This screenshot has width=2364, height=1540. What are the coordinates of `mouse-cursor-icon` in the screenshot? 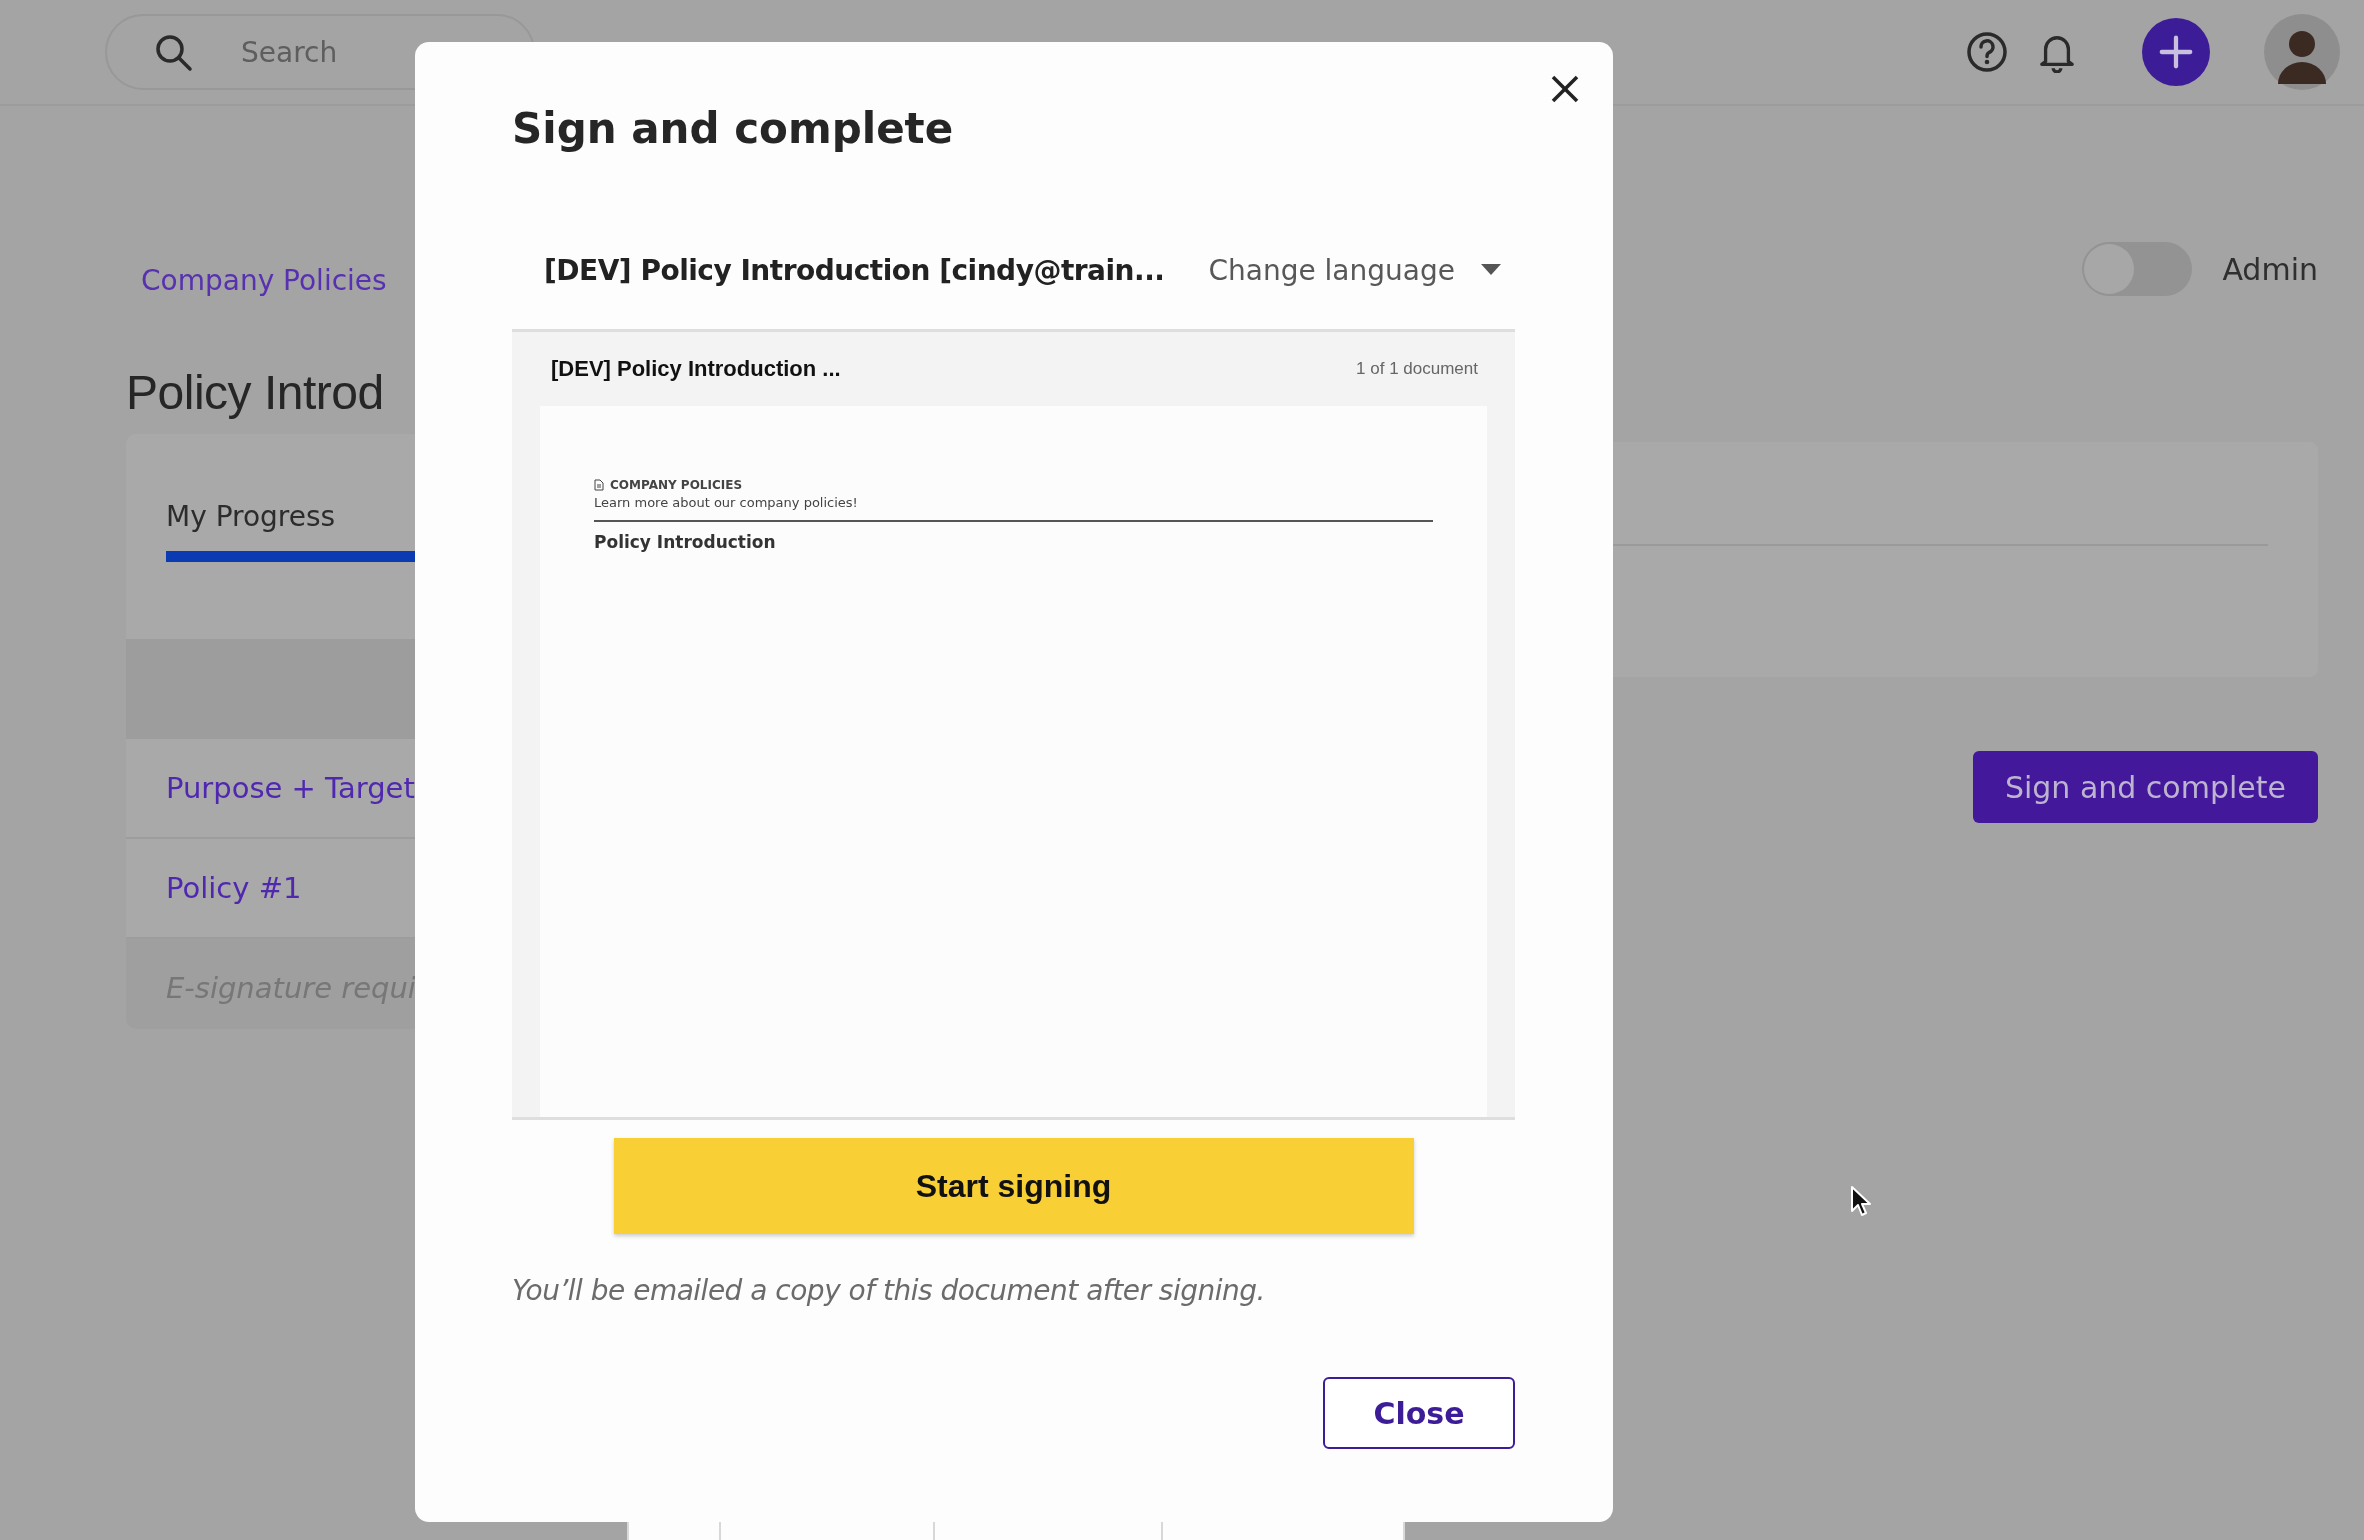 It's located at (1862, 1202).